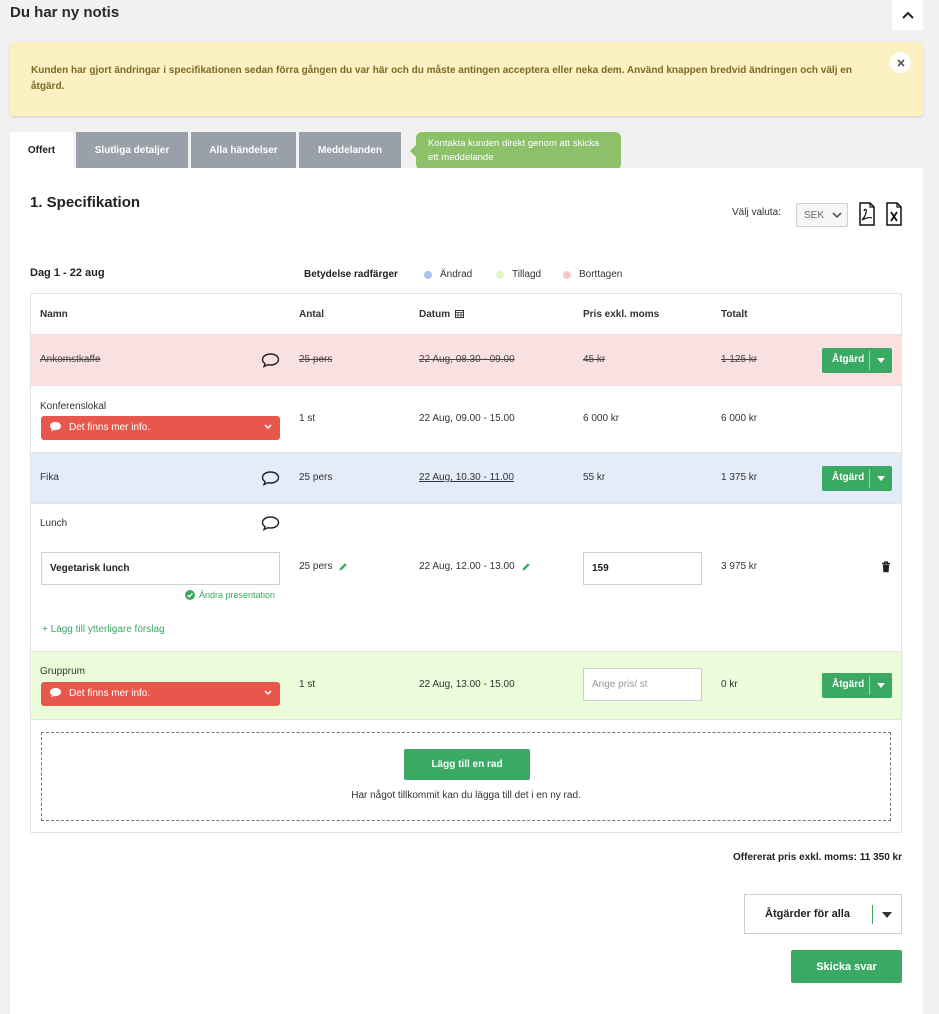 Image resolution: width=939 pixels, height=1014 pixels. Describe the element at coordinates (103, 629) in the screenshot. I see `add-suggestion-link: + Lägg till ytterligare förslag` at that location.